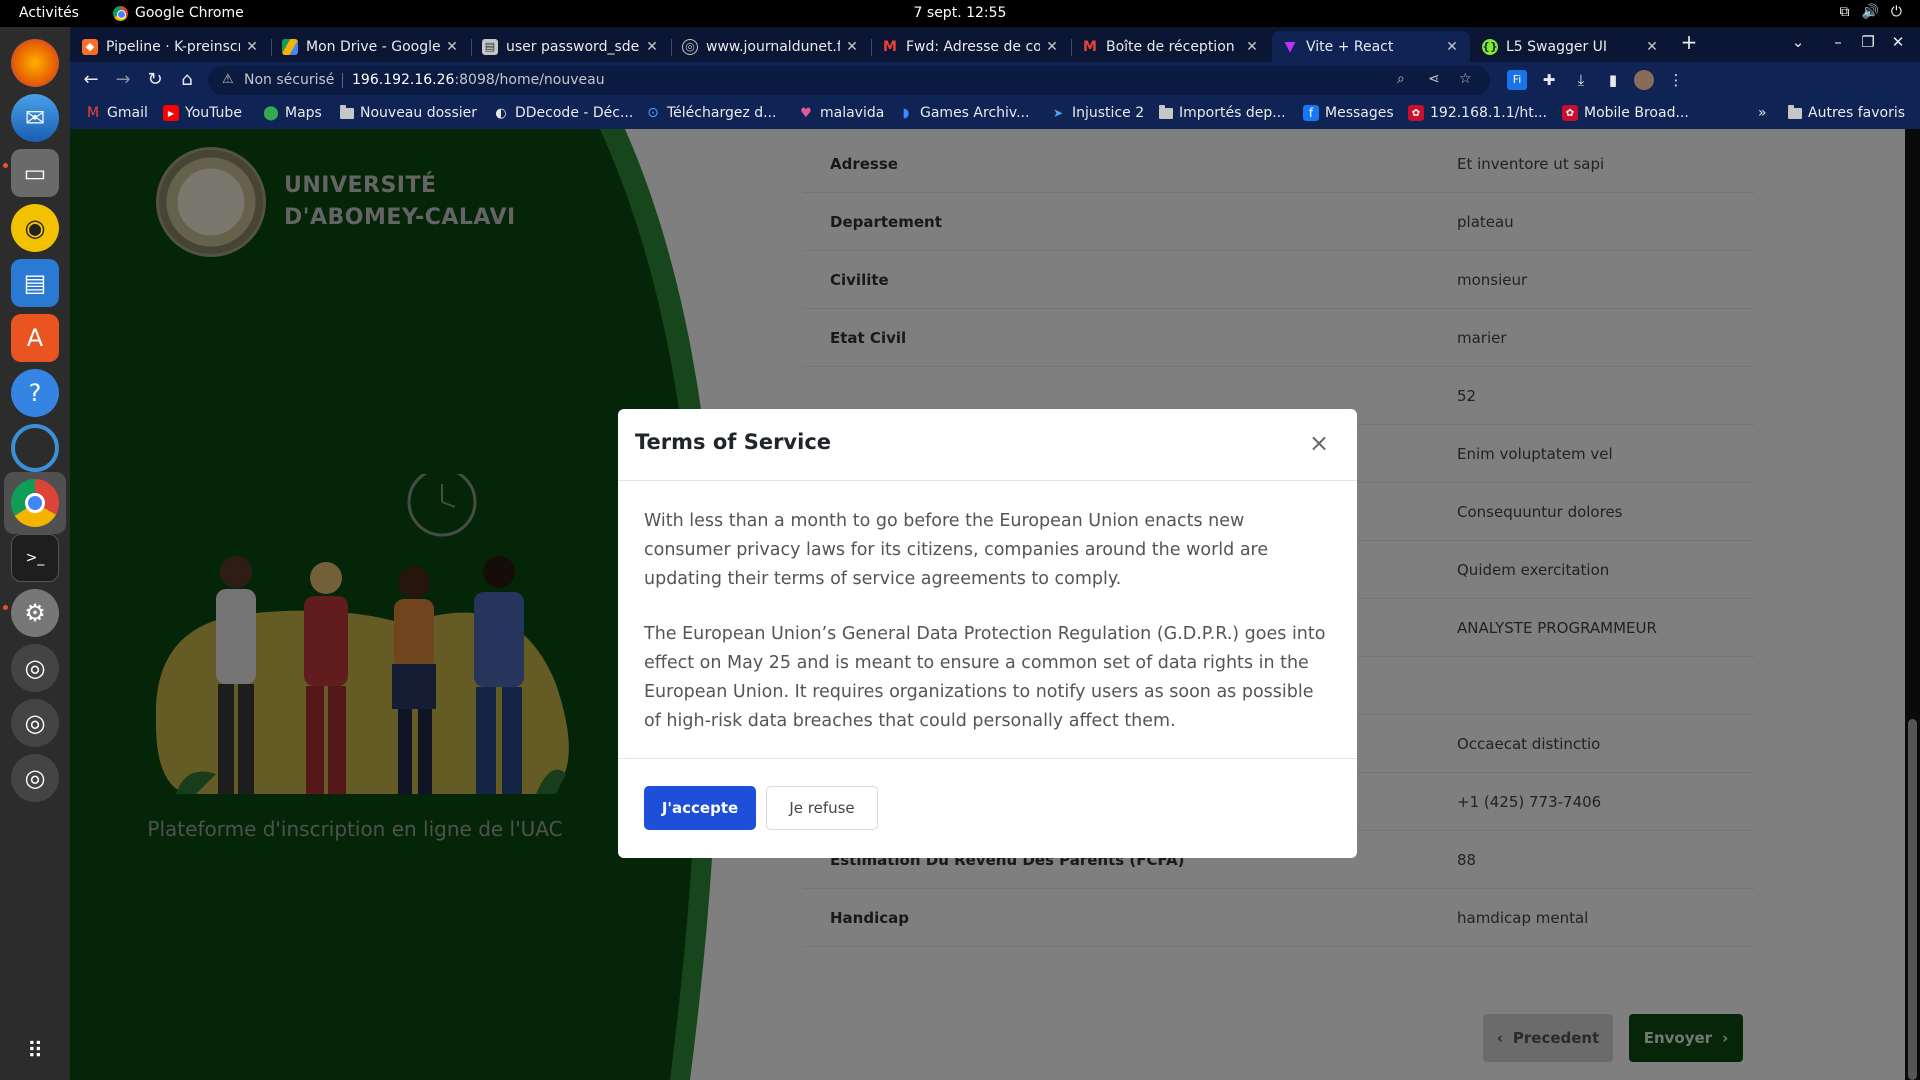 This screenshot has width=1920, height=1080. What do you see at coordinates (35, 503) in the screenshot?
I see `chrome-icon` at bounding box center [35, 503].